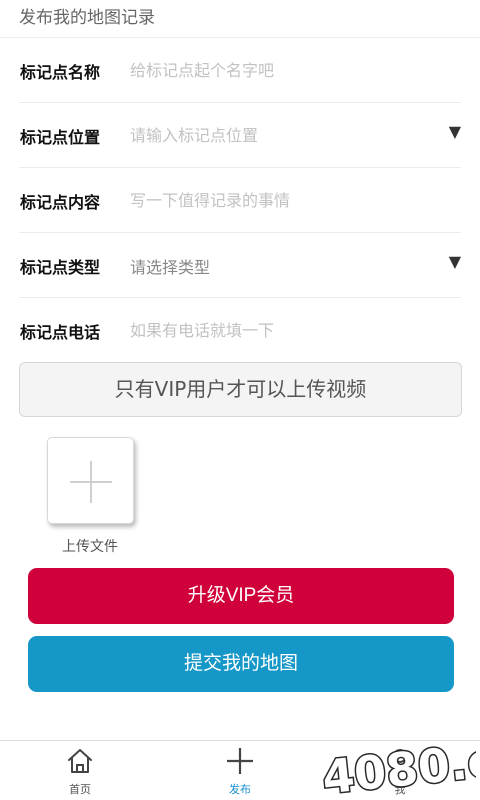 The height and width of the screenshot is (800, 480). Describe the element at coordinates (80, 789) in the screenshot. I see `tab-home-label: 首页` at that location.